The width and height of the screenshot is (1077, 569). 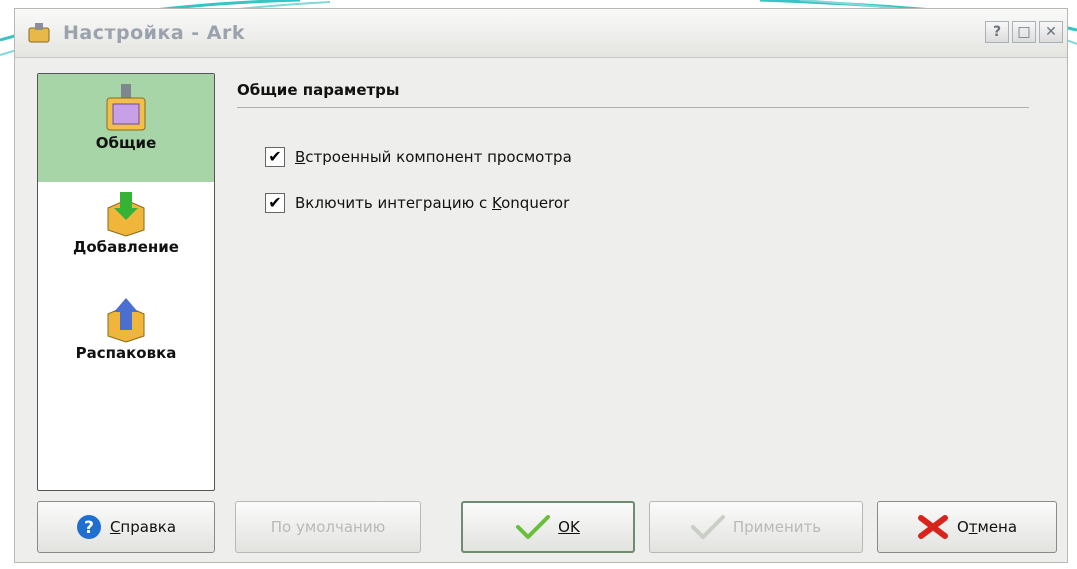 I want to click on header-divider, so click(x=633, y=107).